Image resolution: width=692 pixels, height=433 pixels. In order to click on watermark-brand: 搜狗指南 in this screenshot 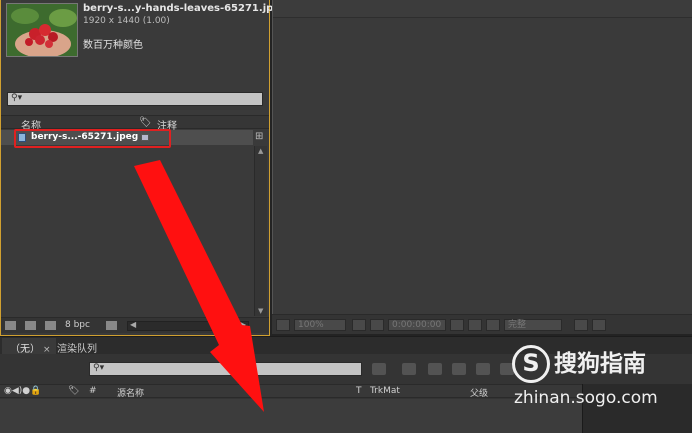, I will do `click(600, 364)`.